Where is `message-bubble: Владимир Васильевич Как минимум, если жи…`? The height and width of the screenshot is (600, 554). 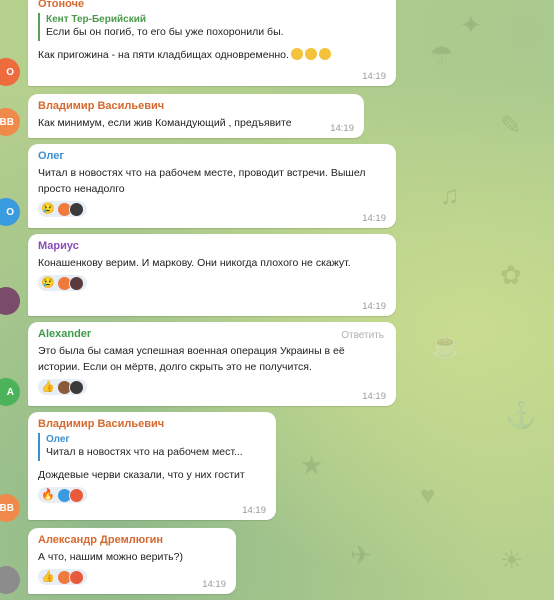 message-bubble: Владимир Васильевич Как минимум, если жи… is located at coordinates (196, 116).